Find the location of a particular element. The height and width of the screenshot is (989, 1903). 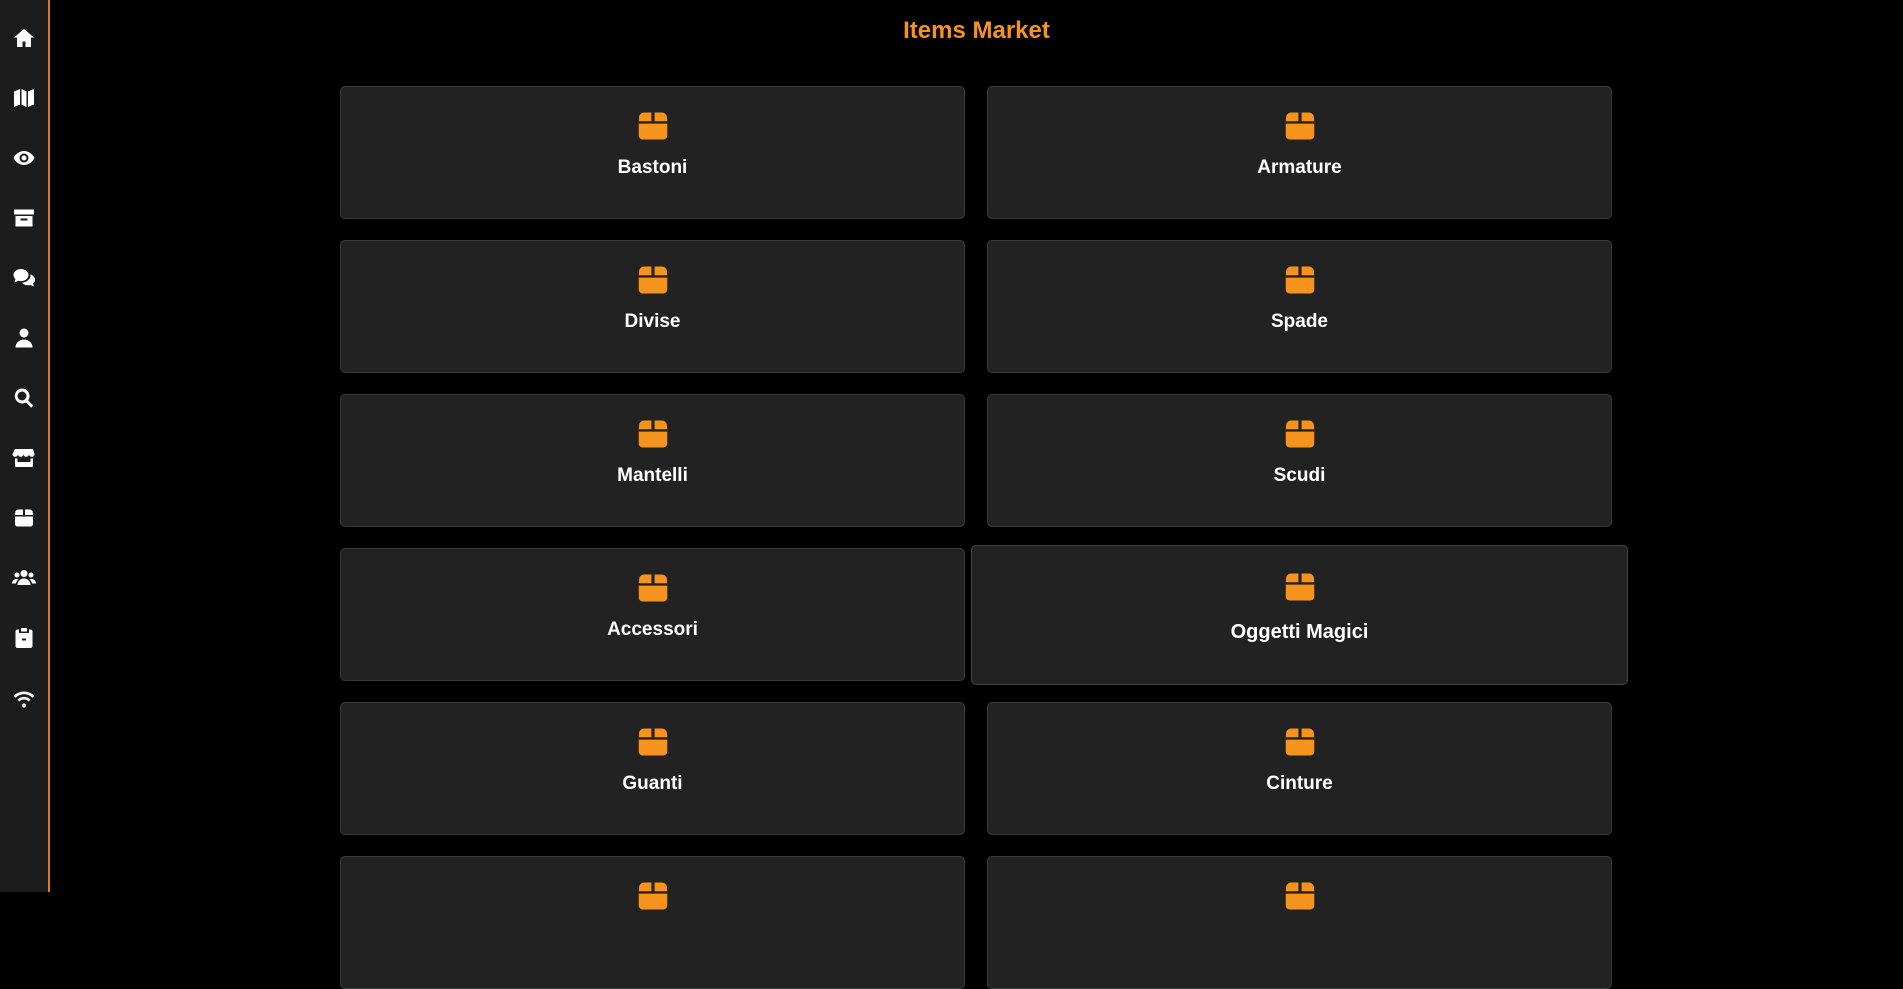

category-card-divise: Divise is located at coordinates (652, 306).